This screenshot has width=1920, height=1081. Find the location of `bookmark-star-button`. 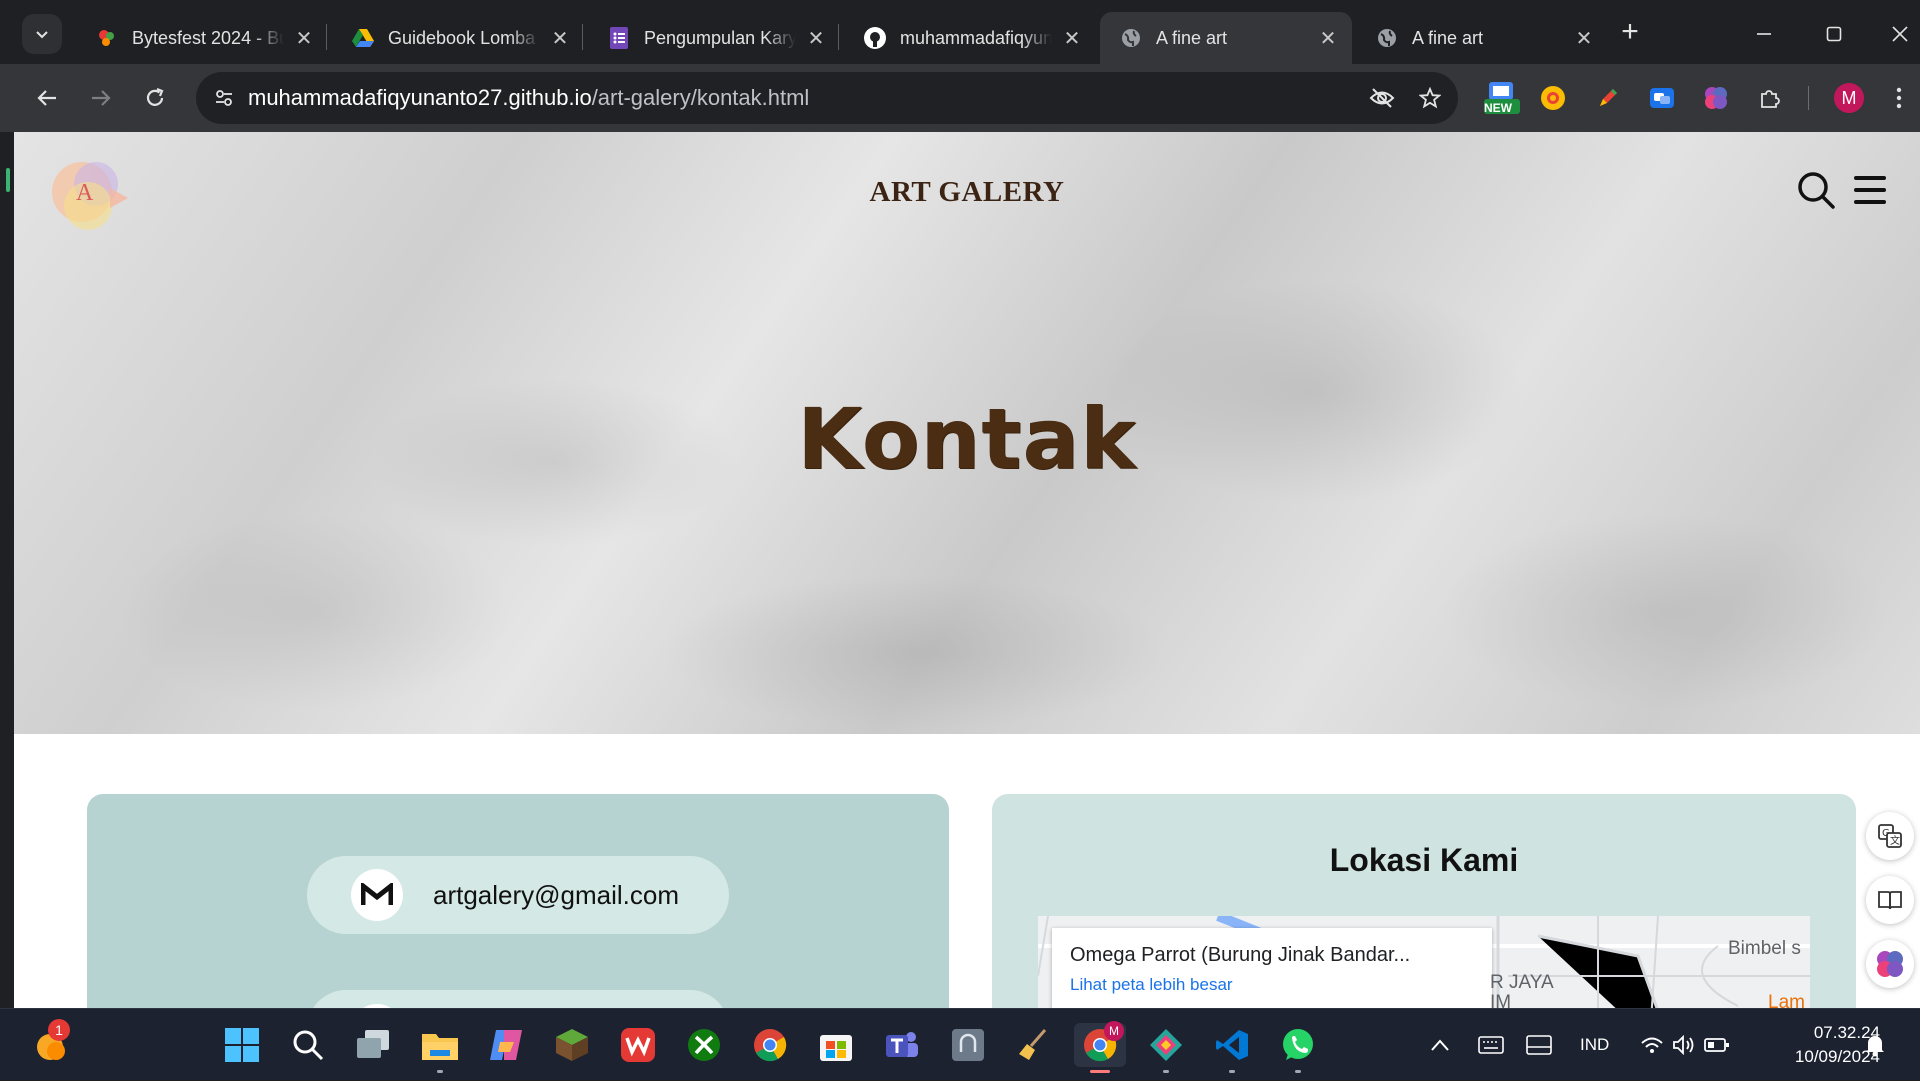

bookmark-star-button is located at coordinates (1430, 98).